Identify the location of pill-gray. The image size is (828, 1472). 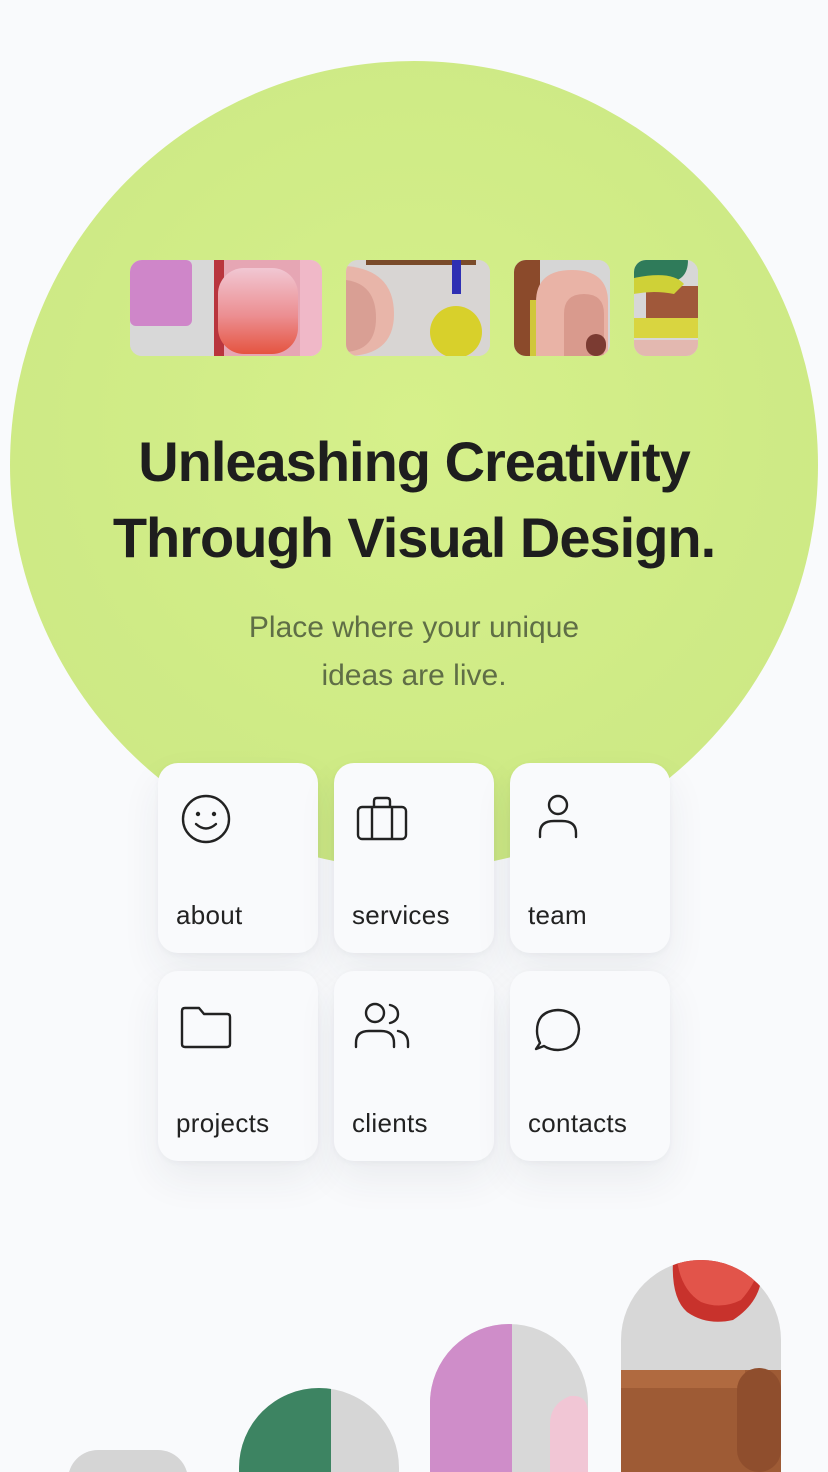
(128, 1461).